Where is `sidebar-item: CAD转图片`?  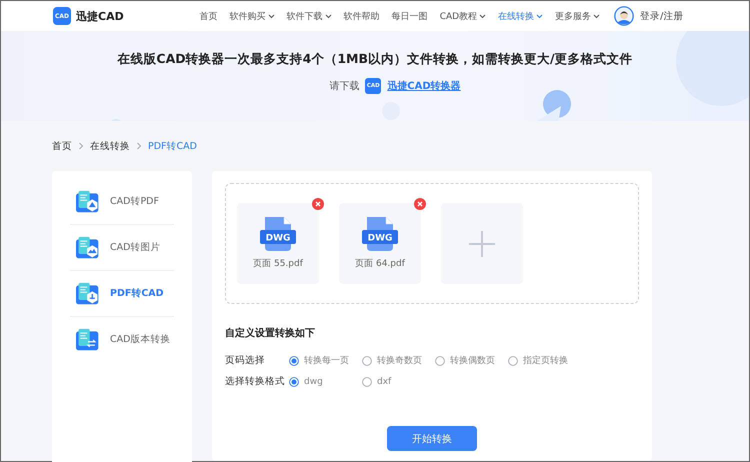 sidebar-item: CAD转图片 is located at coordinates (122, 248).